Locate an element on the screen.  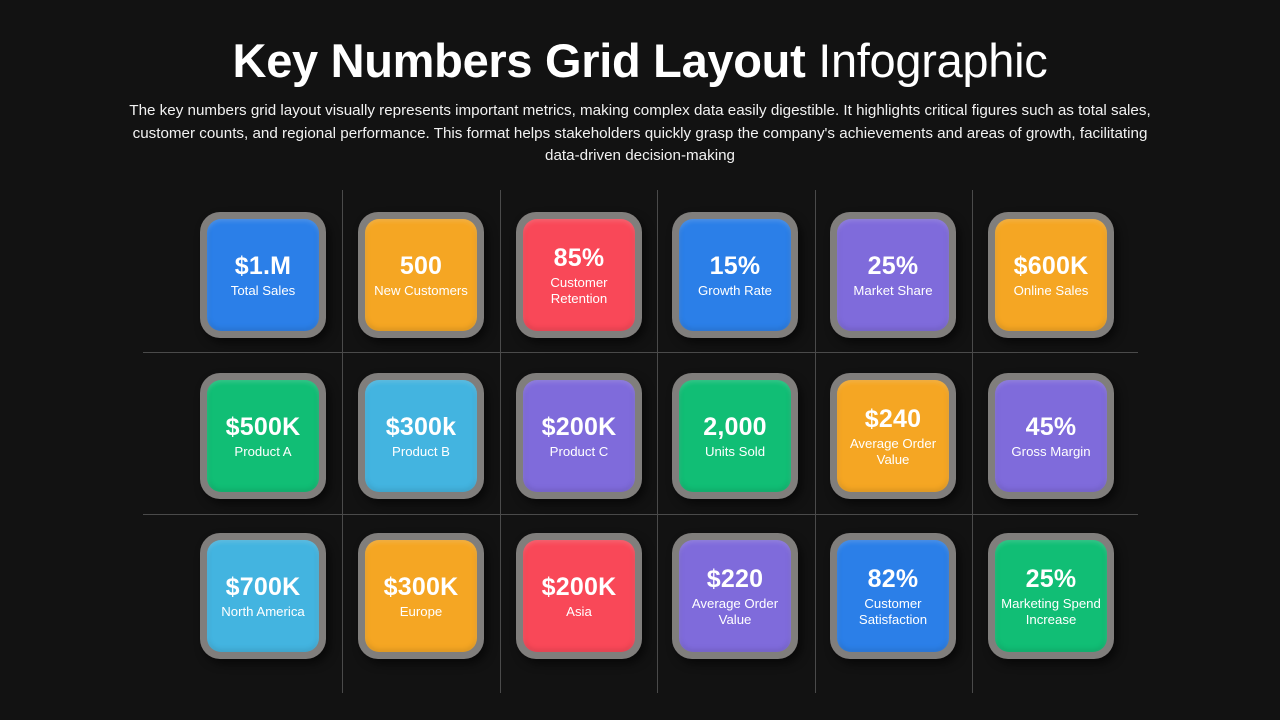
metric-card: 25% Marketing Spend Increase is located at coordinates (1051, 596).